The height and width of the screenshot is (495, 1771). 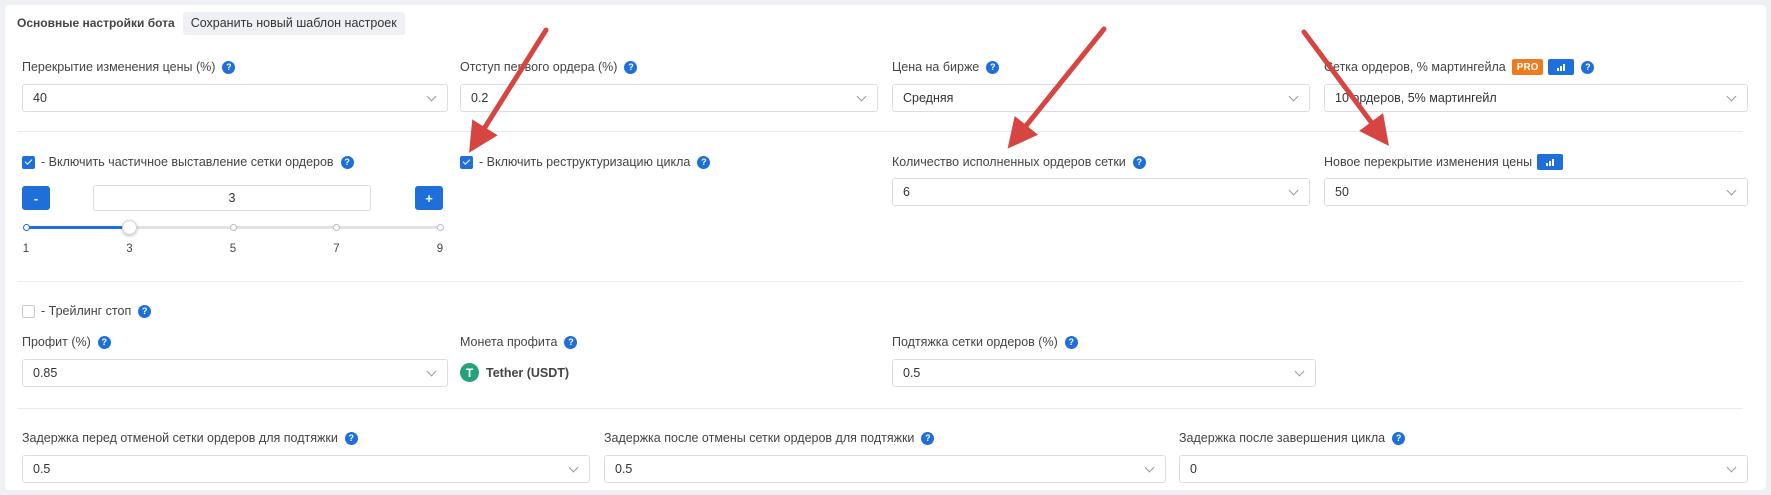 What do you see at coordinates (1444, 162) in the screenshot?
I see `new-overlap-label: Новое перекрытие изменения цены` at bounding box center [1444, 162].